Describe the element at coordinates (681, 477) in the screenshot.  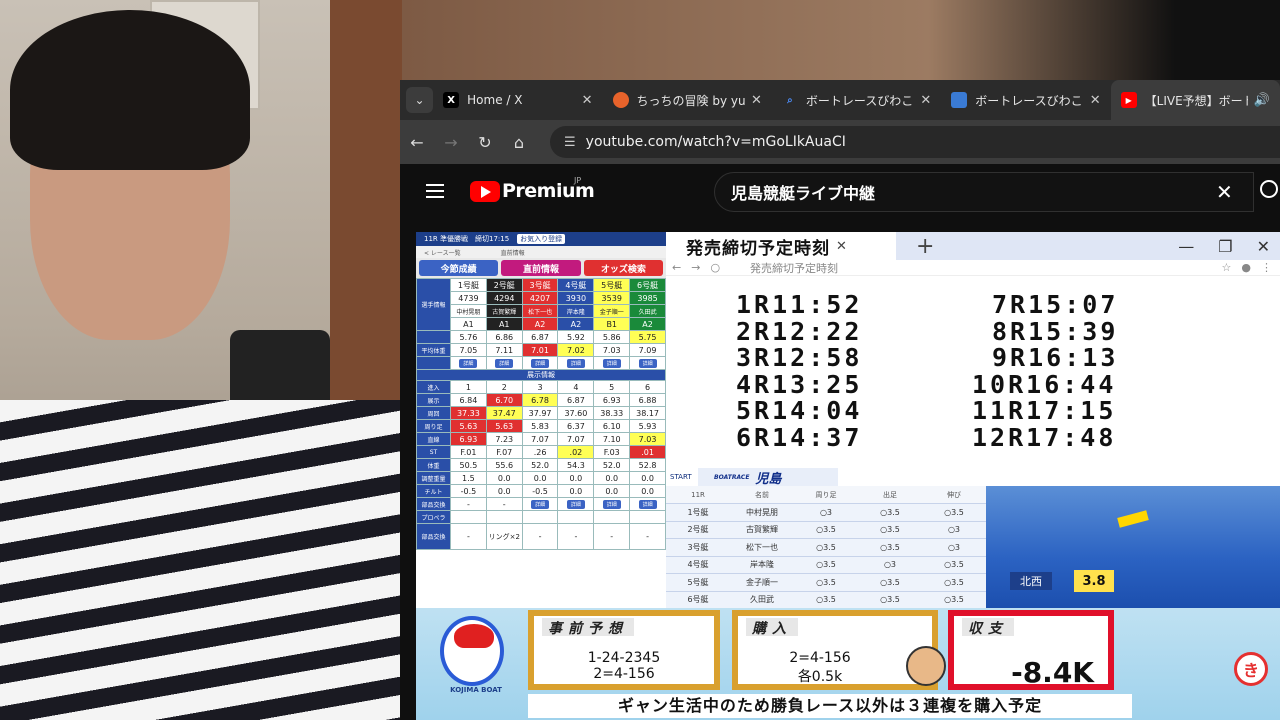
I see `start-label: START` at that location.